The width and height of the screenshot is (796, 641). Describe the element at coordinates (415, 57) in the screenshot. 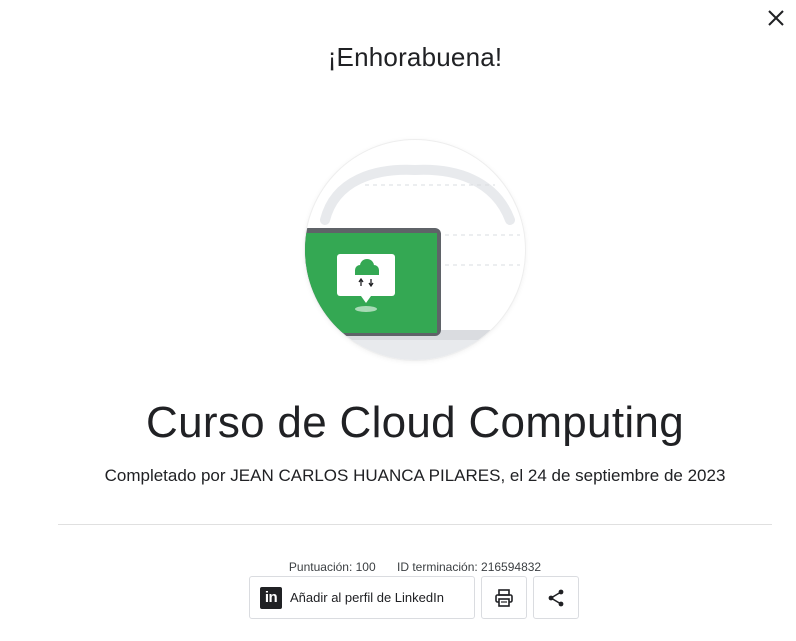

I see `congratulations-heading: ¡Enhorabuena!` at that location.